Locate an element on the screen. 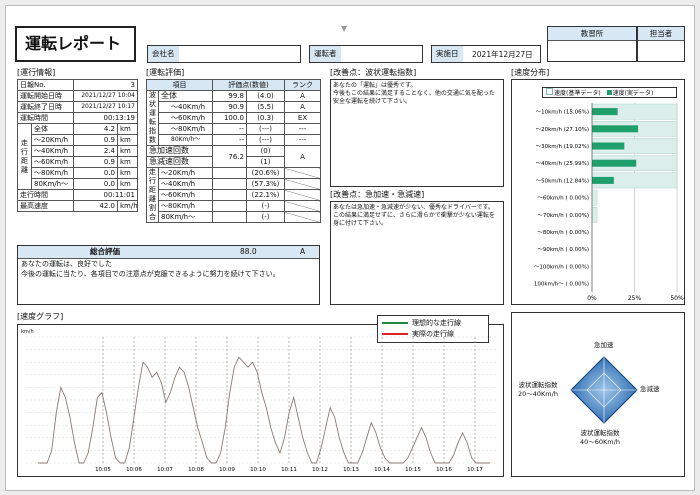 This screenshot has height=495, width=700. dist-category-label: 〜70km/h ( 0.00%) is located at coordinates (563, 216).